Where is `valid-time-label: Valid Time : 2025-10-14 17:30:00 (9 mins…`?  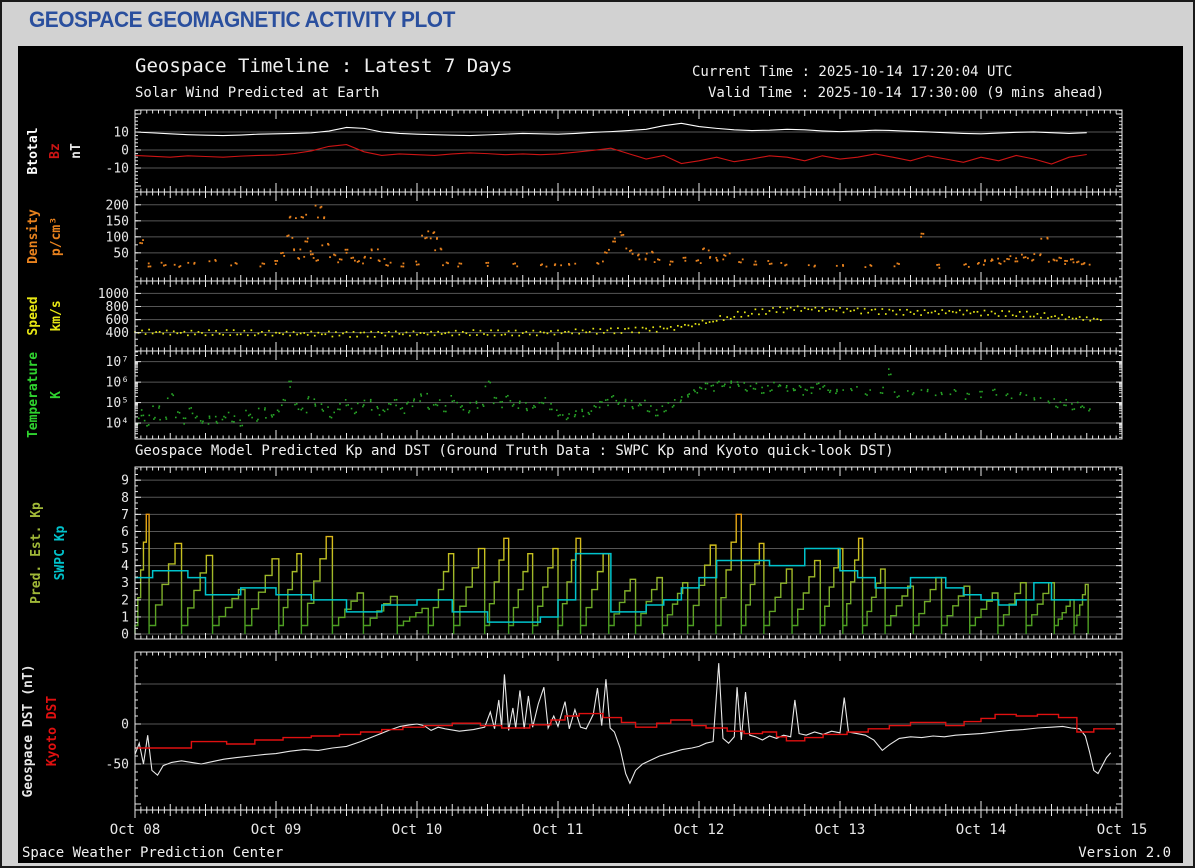 valid-time-label: Valid Time : 2025-10-14 17:30:00 (9 mins… is located at coordinates (906, 93).